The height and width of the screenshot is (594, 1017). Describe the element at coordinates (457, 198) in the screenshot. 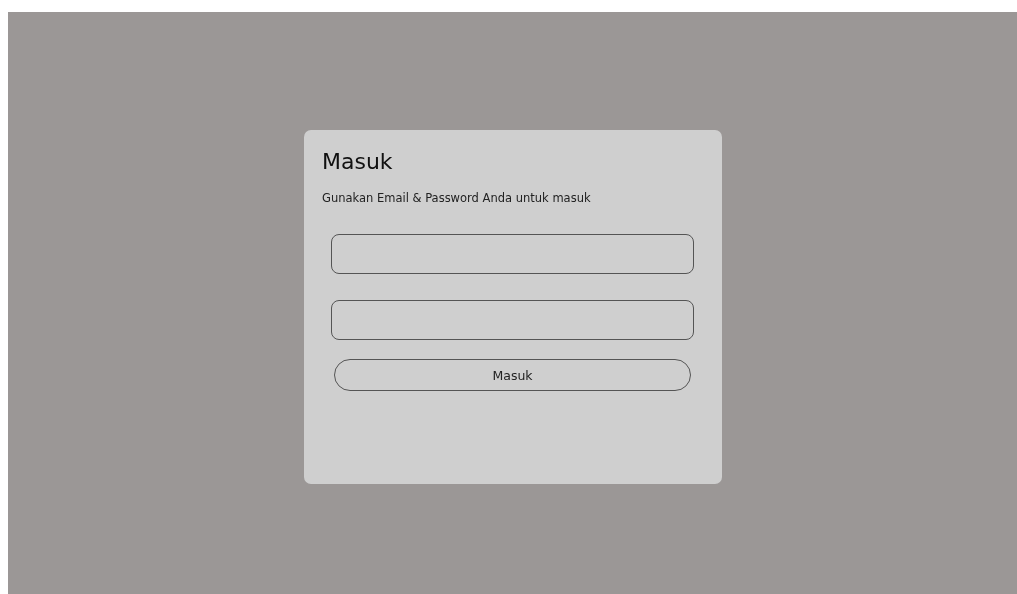

I see `card-subtitle: Gunakan Email & Password Anda untuk masuk` at that location.